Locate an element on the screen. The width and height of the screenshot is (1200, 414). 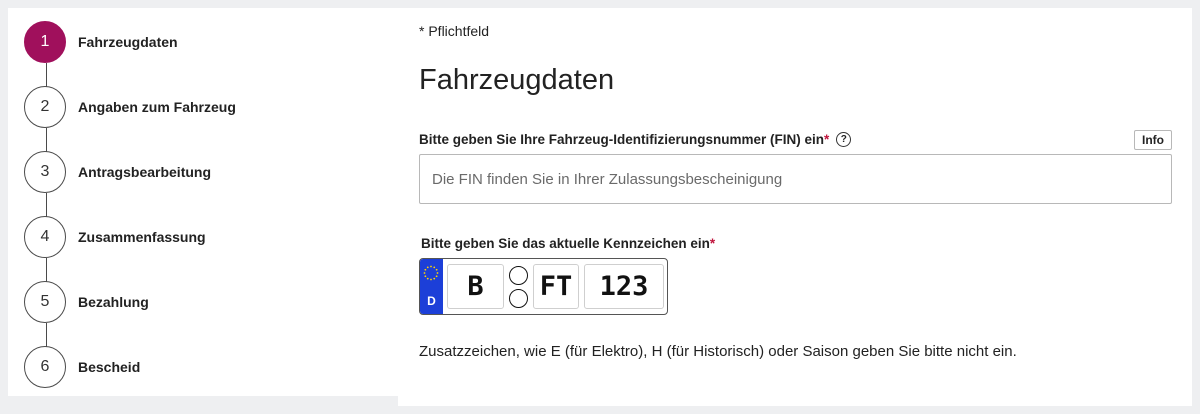
country-code: D is located at coordinates (431, 301).